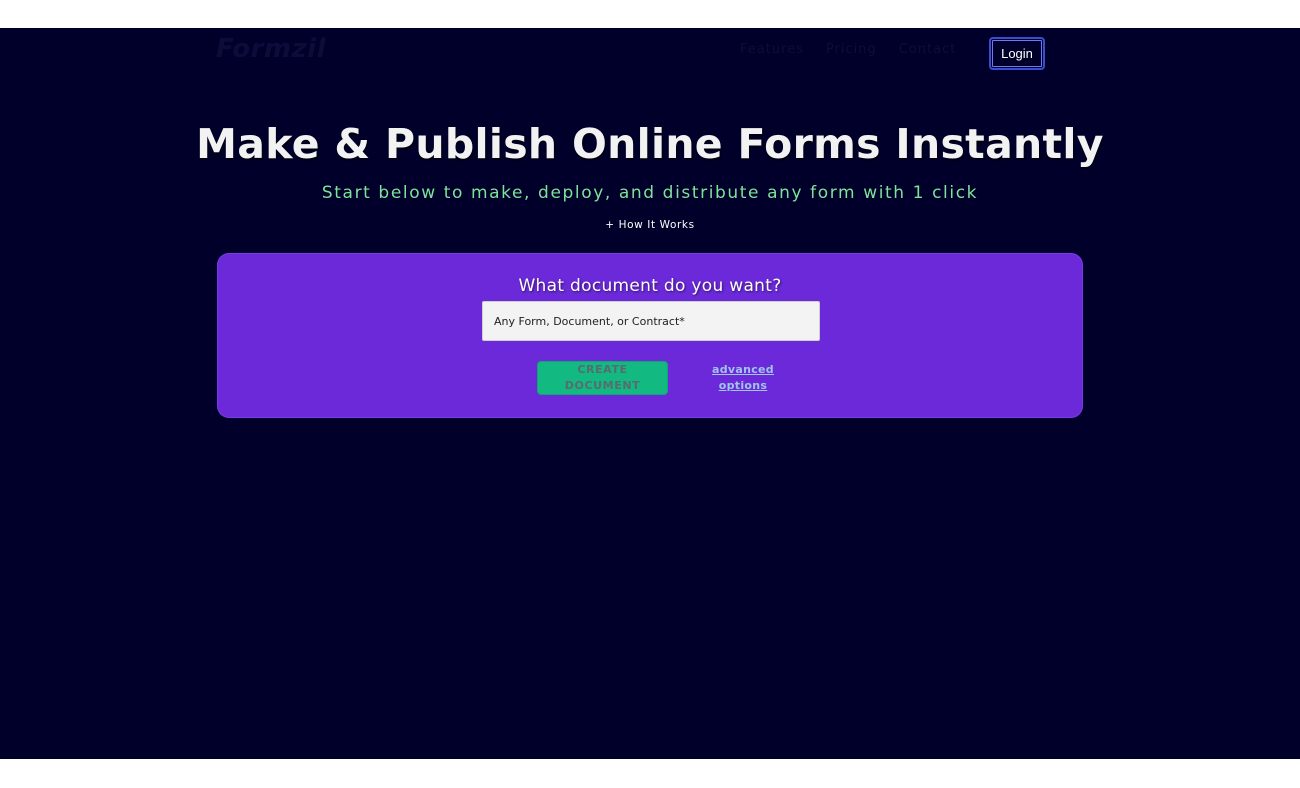 This screenshot has height=788, width=1300. I want to click on nav-link-contact: Contact, so click(928, 49).